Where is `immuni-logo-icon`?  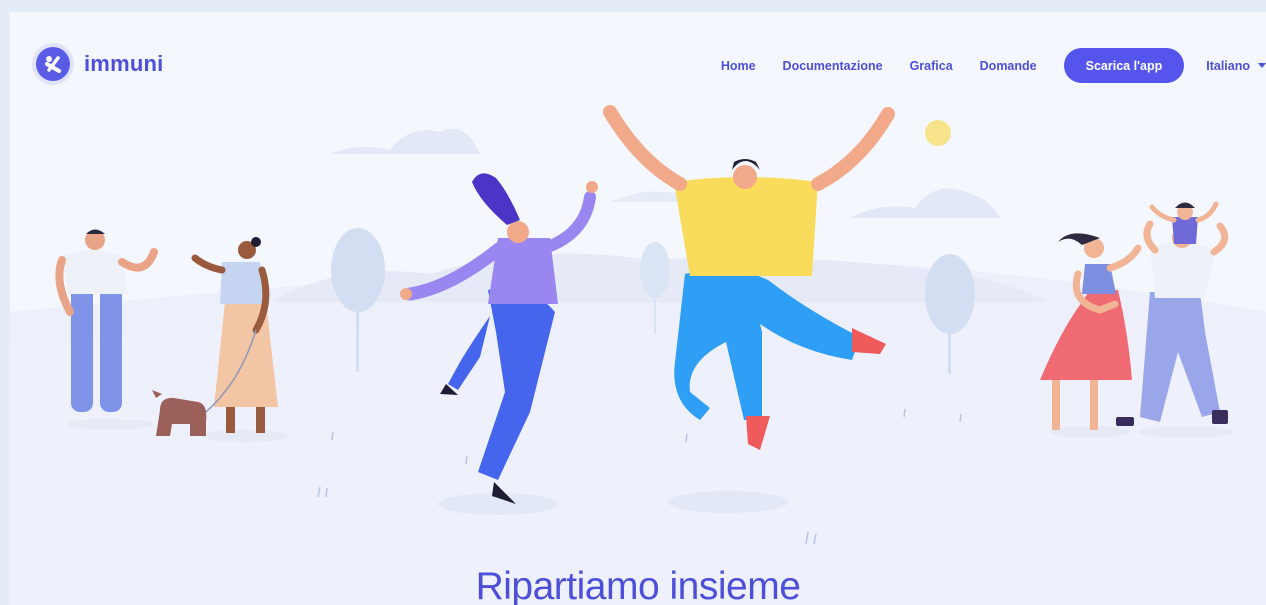
immuni-logo-icon is located at coordinates (53, 64).